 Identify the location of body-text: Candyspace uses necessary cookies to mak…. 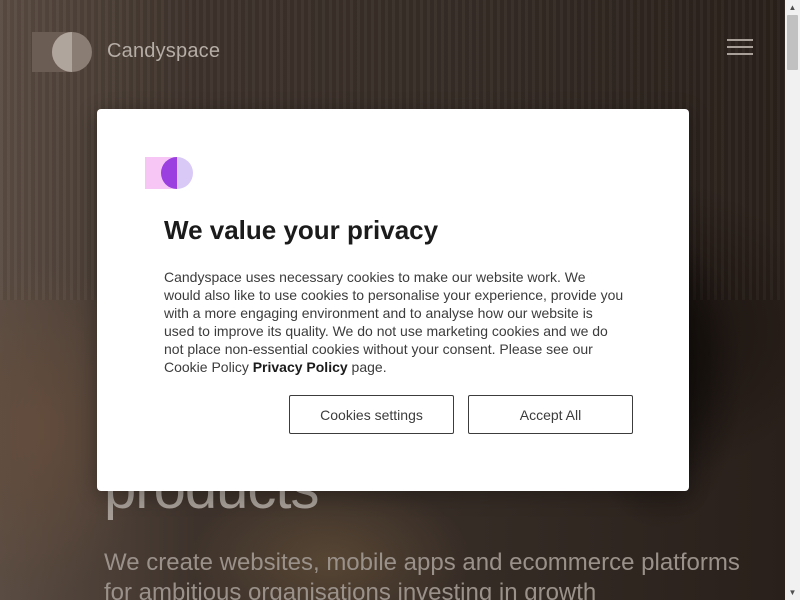
(394, 322).